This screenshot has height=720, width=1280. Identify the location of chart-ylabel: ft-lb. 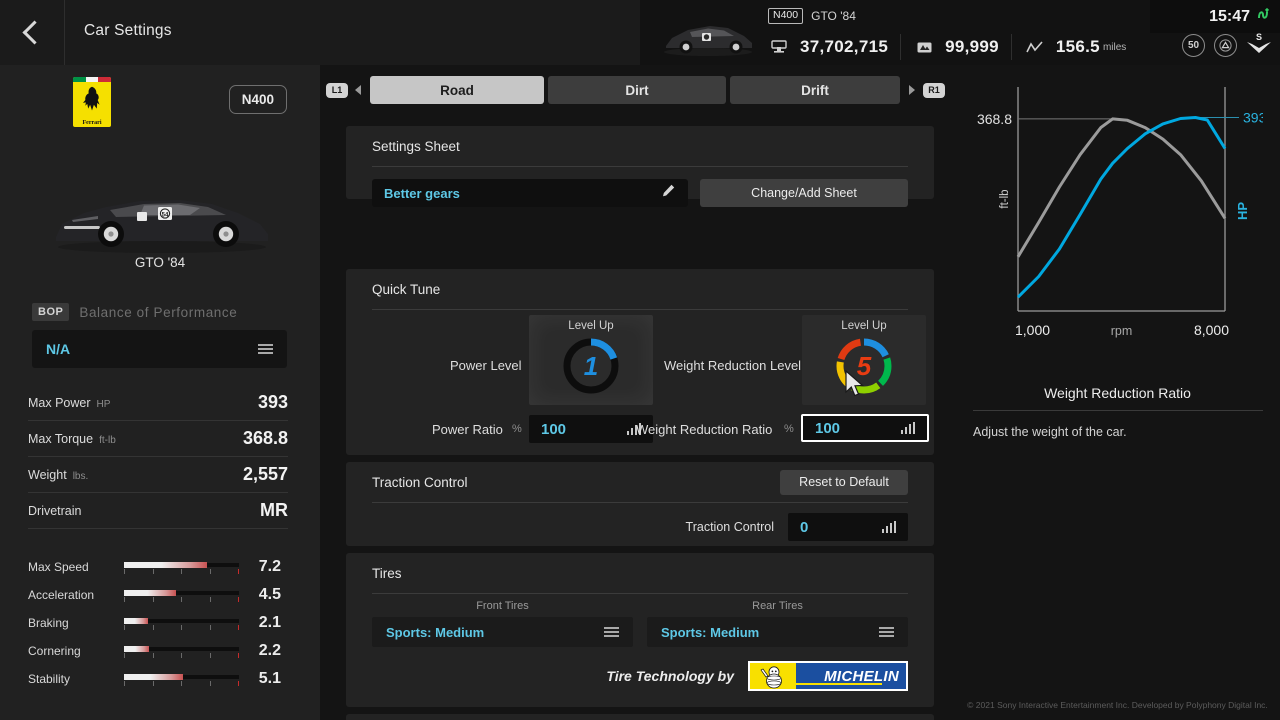
(1005, 198).